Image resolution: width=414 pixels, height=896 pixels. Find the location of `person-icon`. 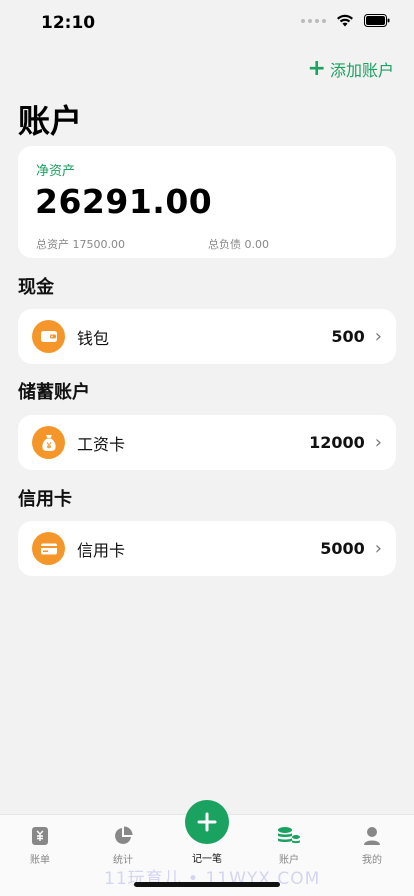

person-icon is located at coordinates (372, 836).